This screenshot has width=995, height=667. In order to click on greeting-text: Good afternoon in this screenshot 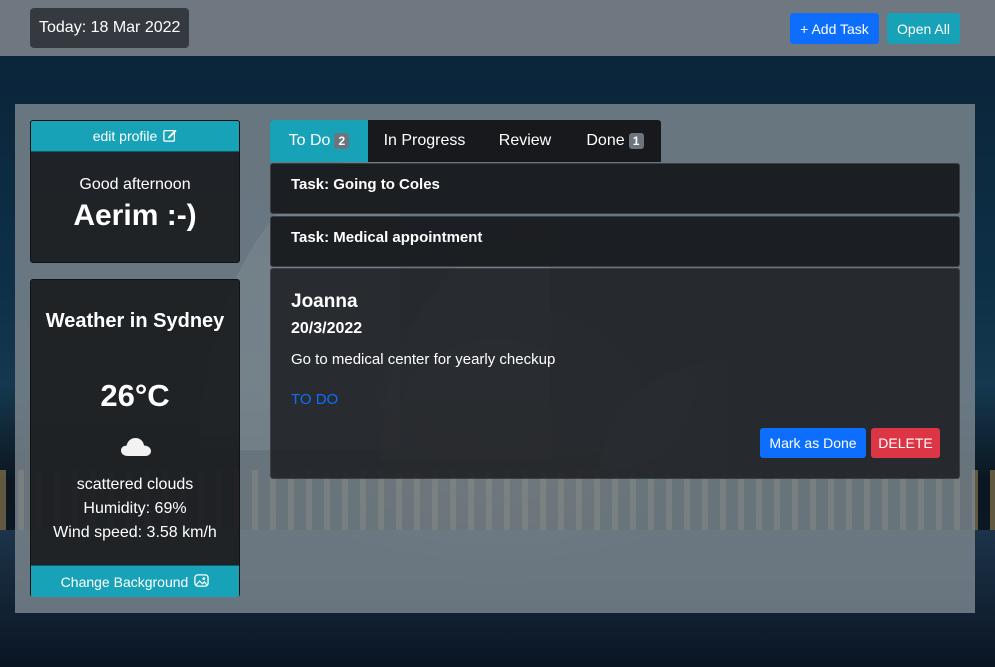, I will do `click(135, 184)`.